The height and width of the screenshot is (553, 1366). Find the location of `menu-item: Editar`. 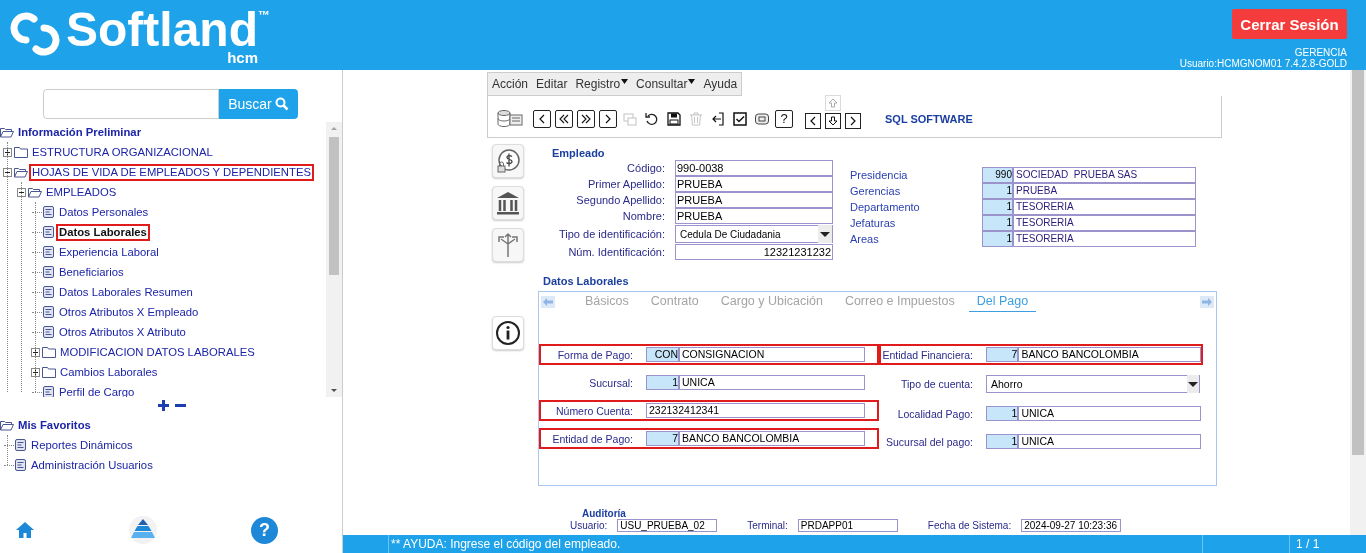

menu-item: Editar is located at coordinates (552, 84).